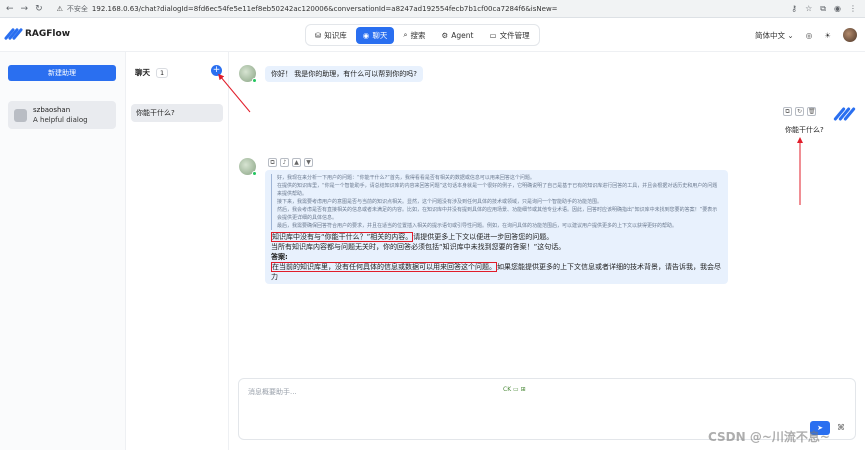 The image size is (865, 450). What do you see at coordinates (458, 35) in the screenshot?
I see `tab-agent: ⚙ Agent` at bounding box center [458, 35].